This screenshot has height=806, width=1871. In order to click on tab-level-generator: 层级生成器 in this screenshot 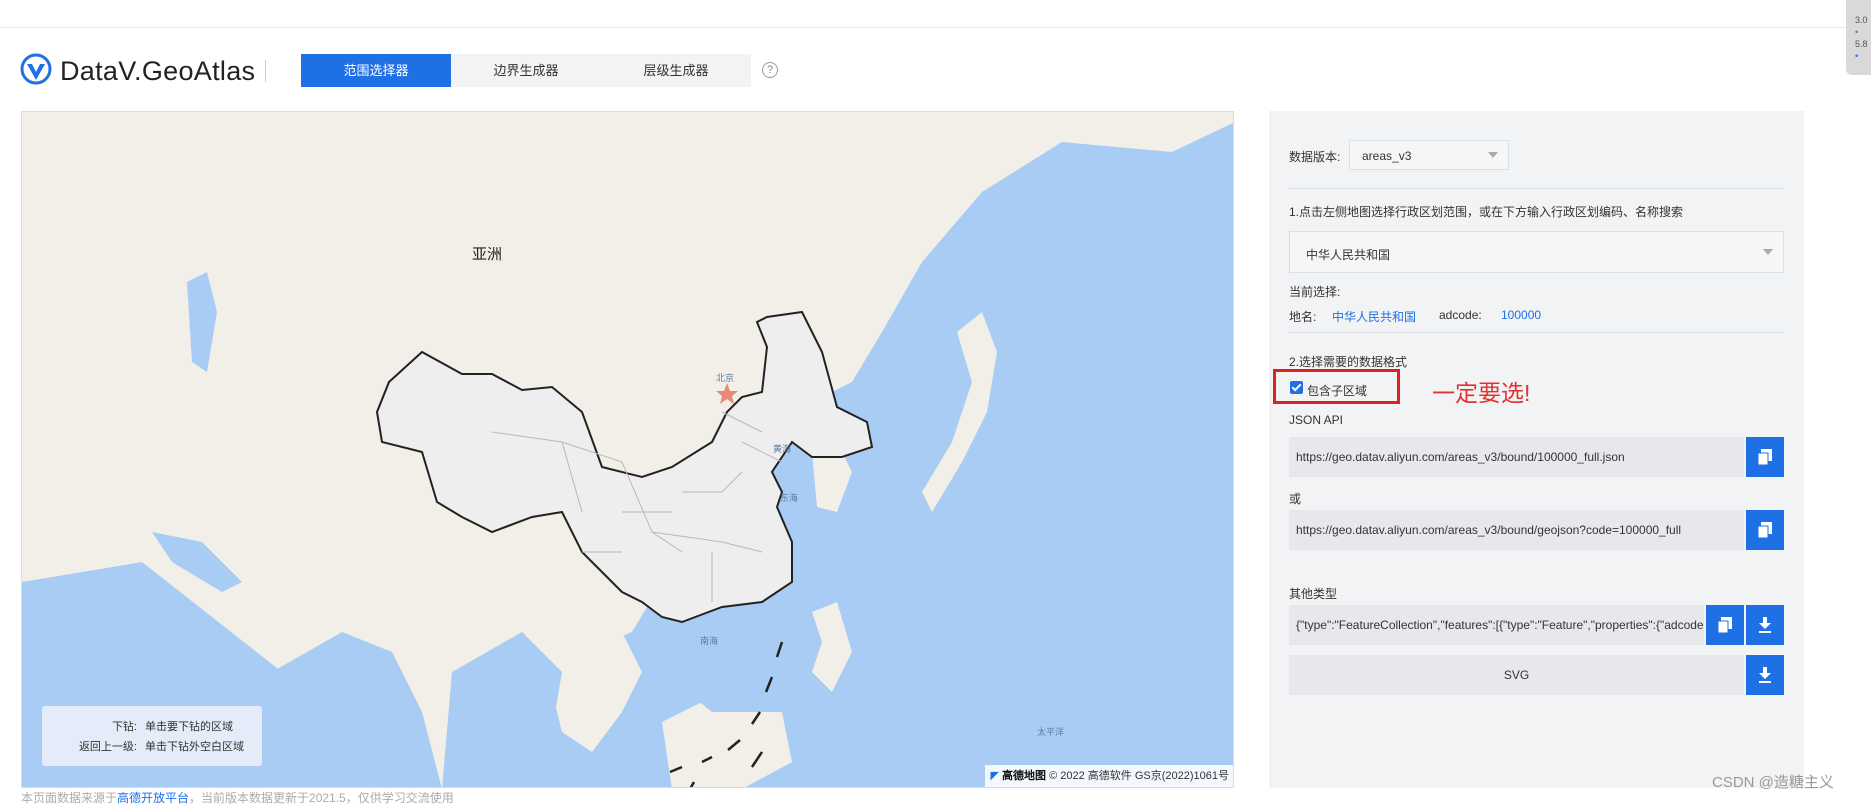, I will do `click(676, 70)`.